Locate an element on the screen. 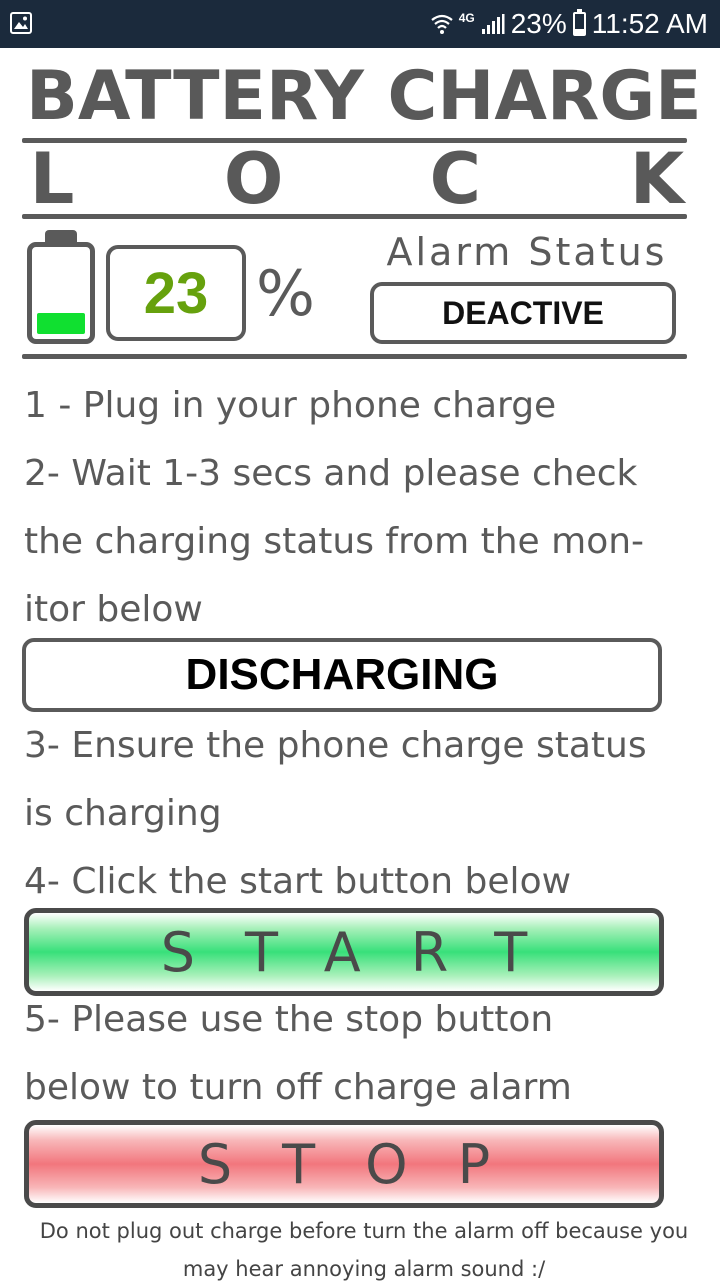 This screenshot has height=1288, width=720. signal-icon is located at coordinates (493, 24).